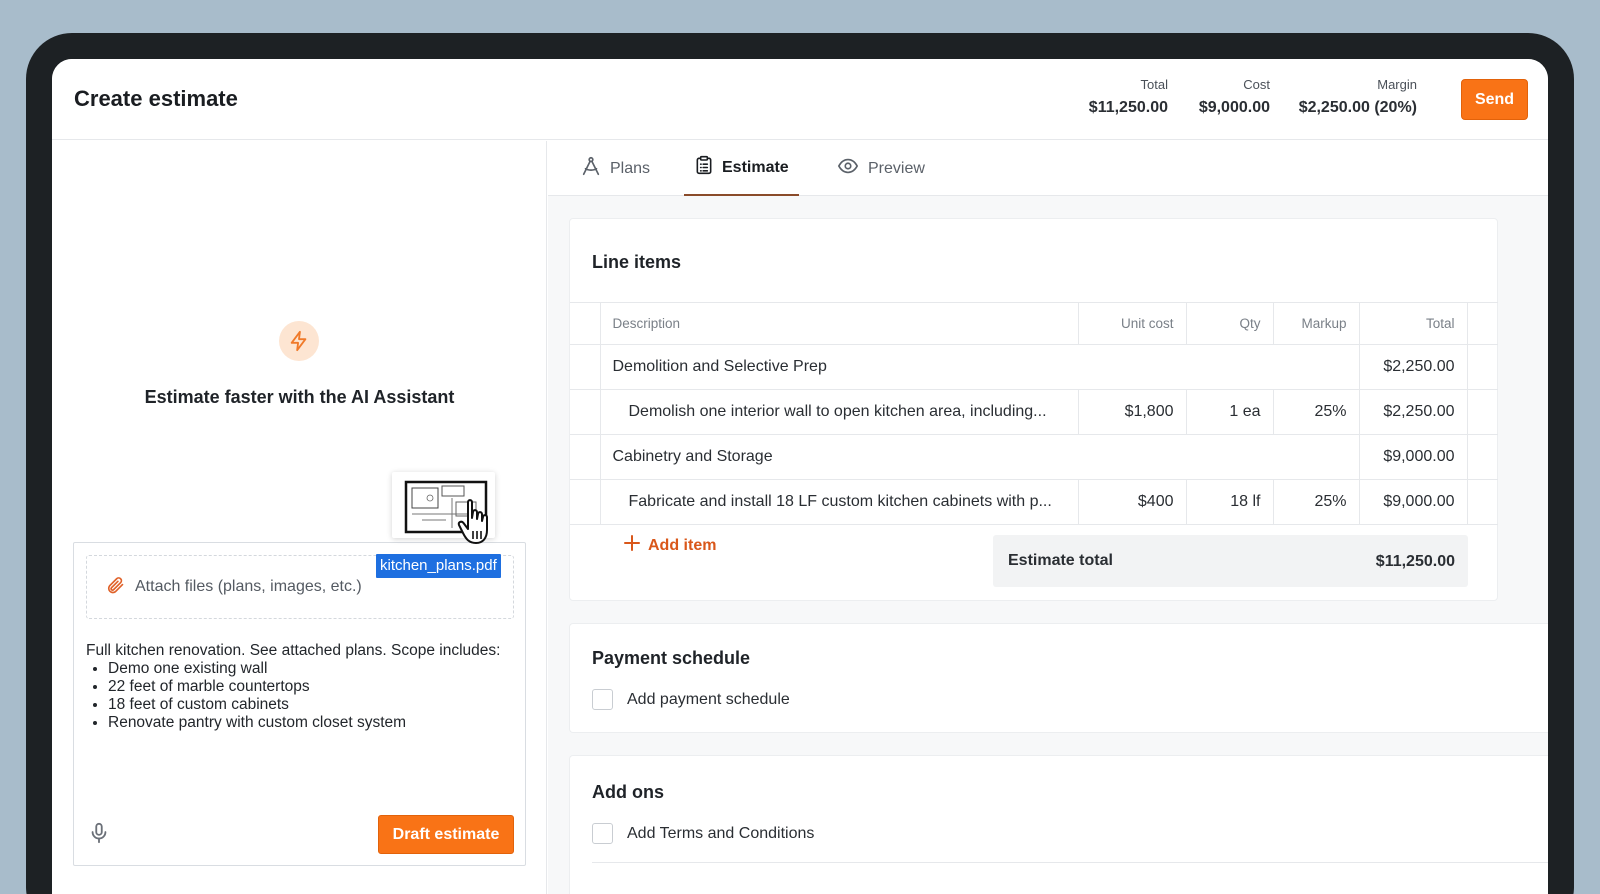 This screenshot has width=1600, height=894. I want to click on column-header: Unit cost, so click(1132, 323).